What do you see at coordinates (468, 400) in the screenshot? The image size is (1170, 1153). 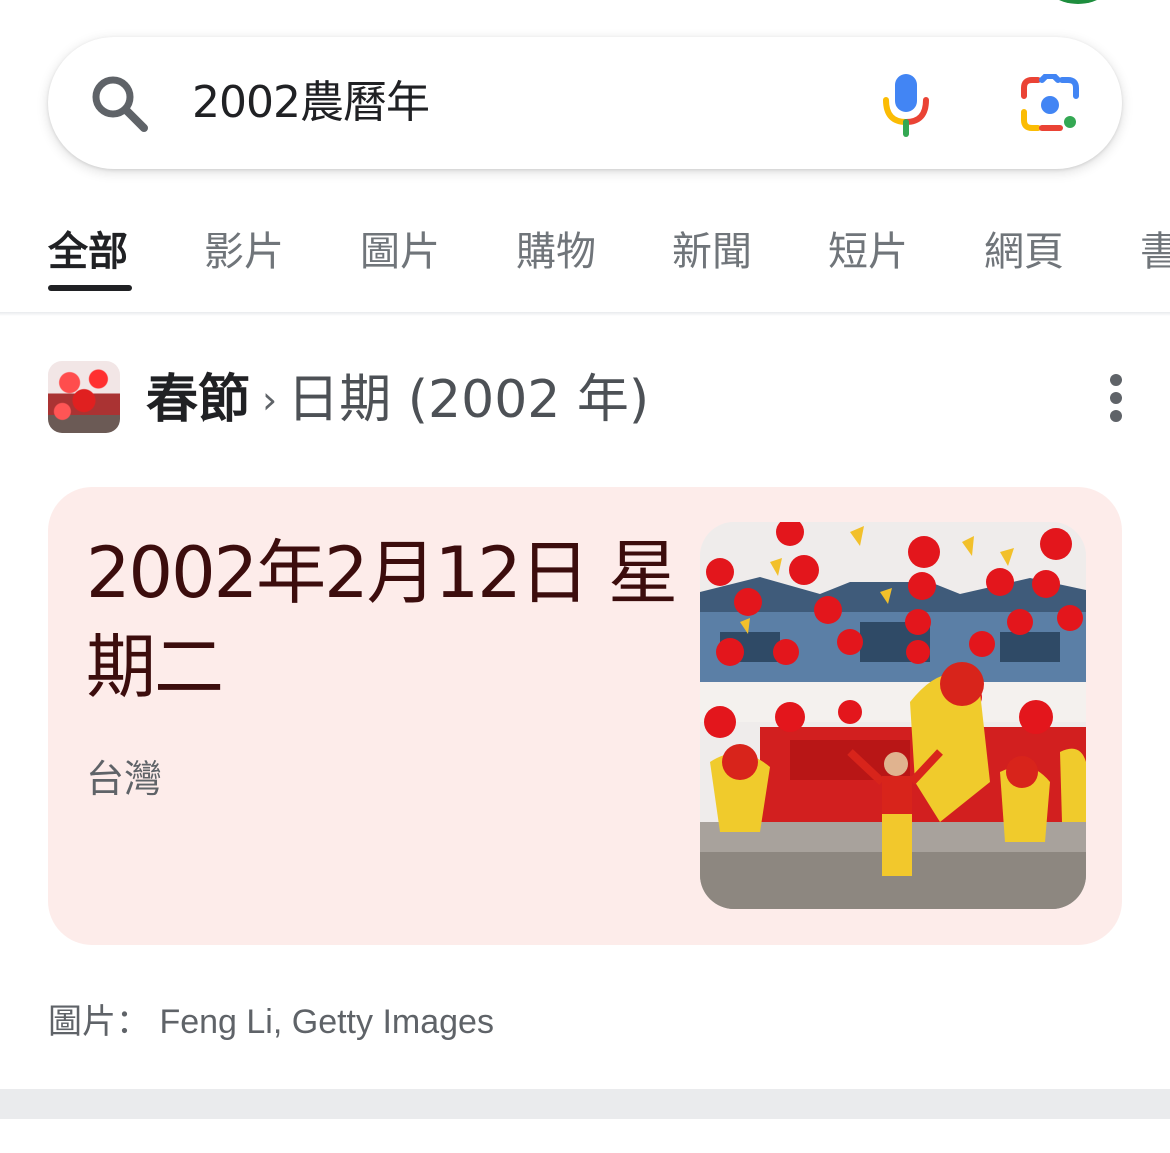 I see `attribute-name: 日期 (2002 年)` at bounding box center [468, 400].